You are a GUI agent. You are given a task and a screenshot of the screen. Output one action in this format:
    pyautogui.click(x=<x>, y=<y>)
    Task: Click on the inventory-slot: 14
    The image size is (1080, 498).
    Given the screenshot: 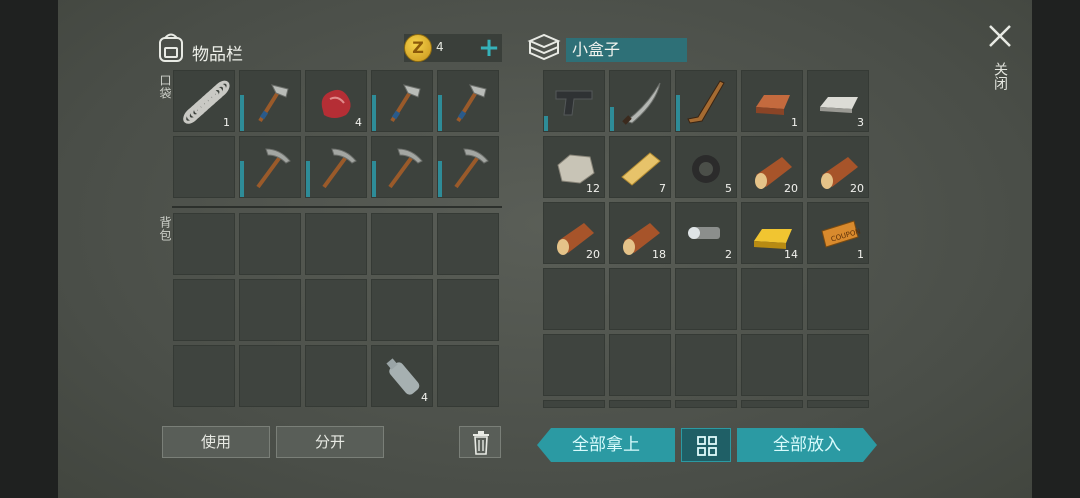 What is the action you would take?
    pyautogui.click(x=772, y=233)
    